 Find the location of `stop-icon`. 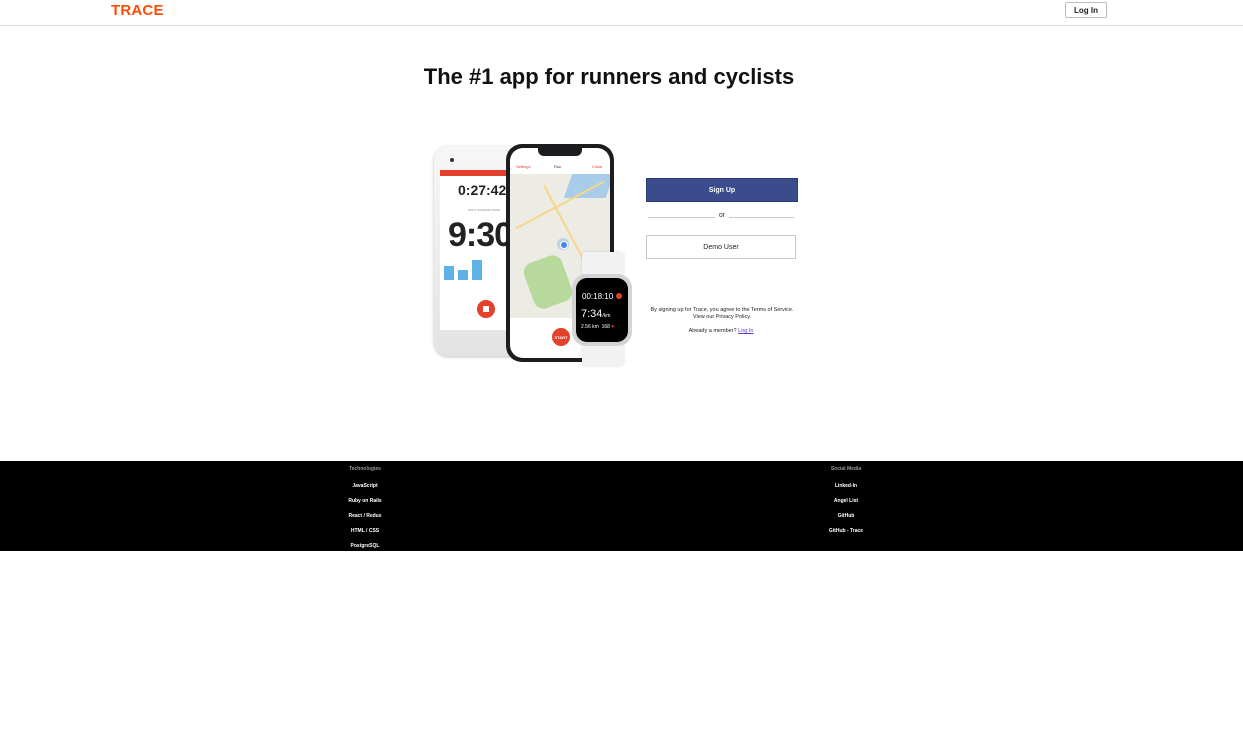

stop-icon is located at coordinates (486, 309).